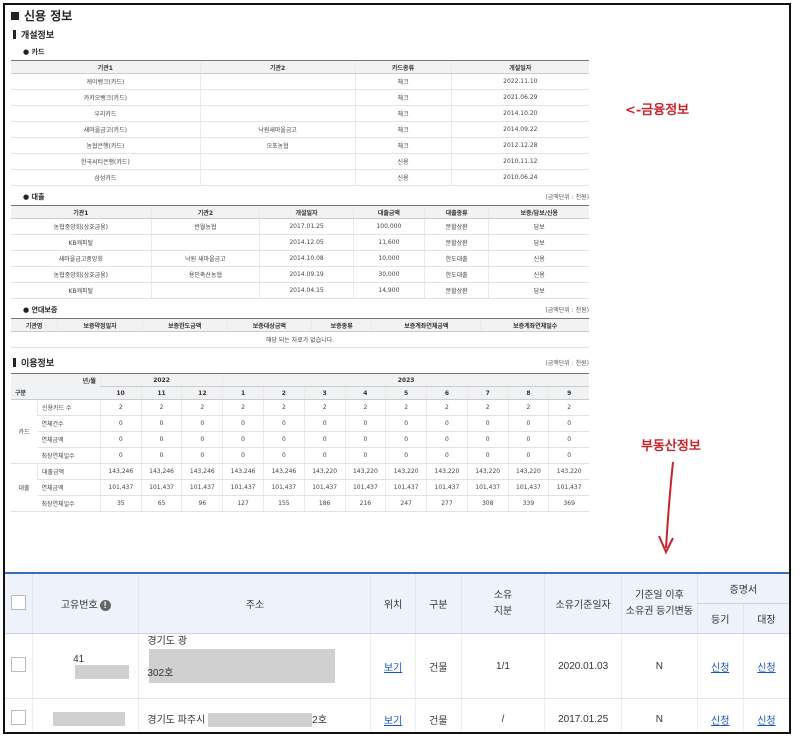  I want to click on month-header: 4, so click(365, 393).